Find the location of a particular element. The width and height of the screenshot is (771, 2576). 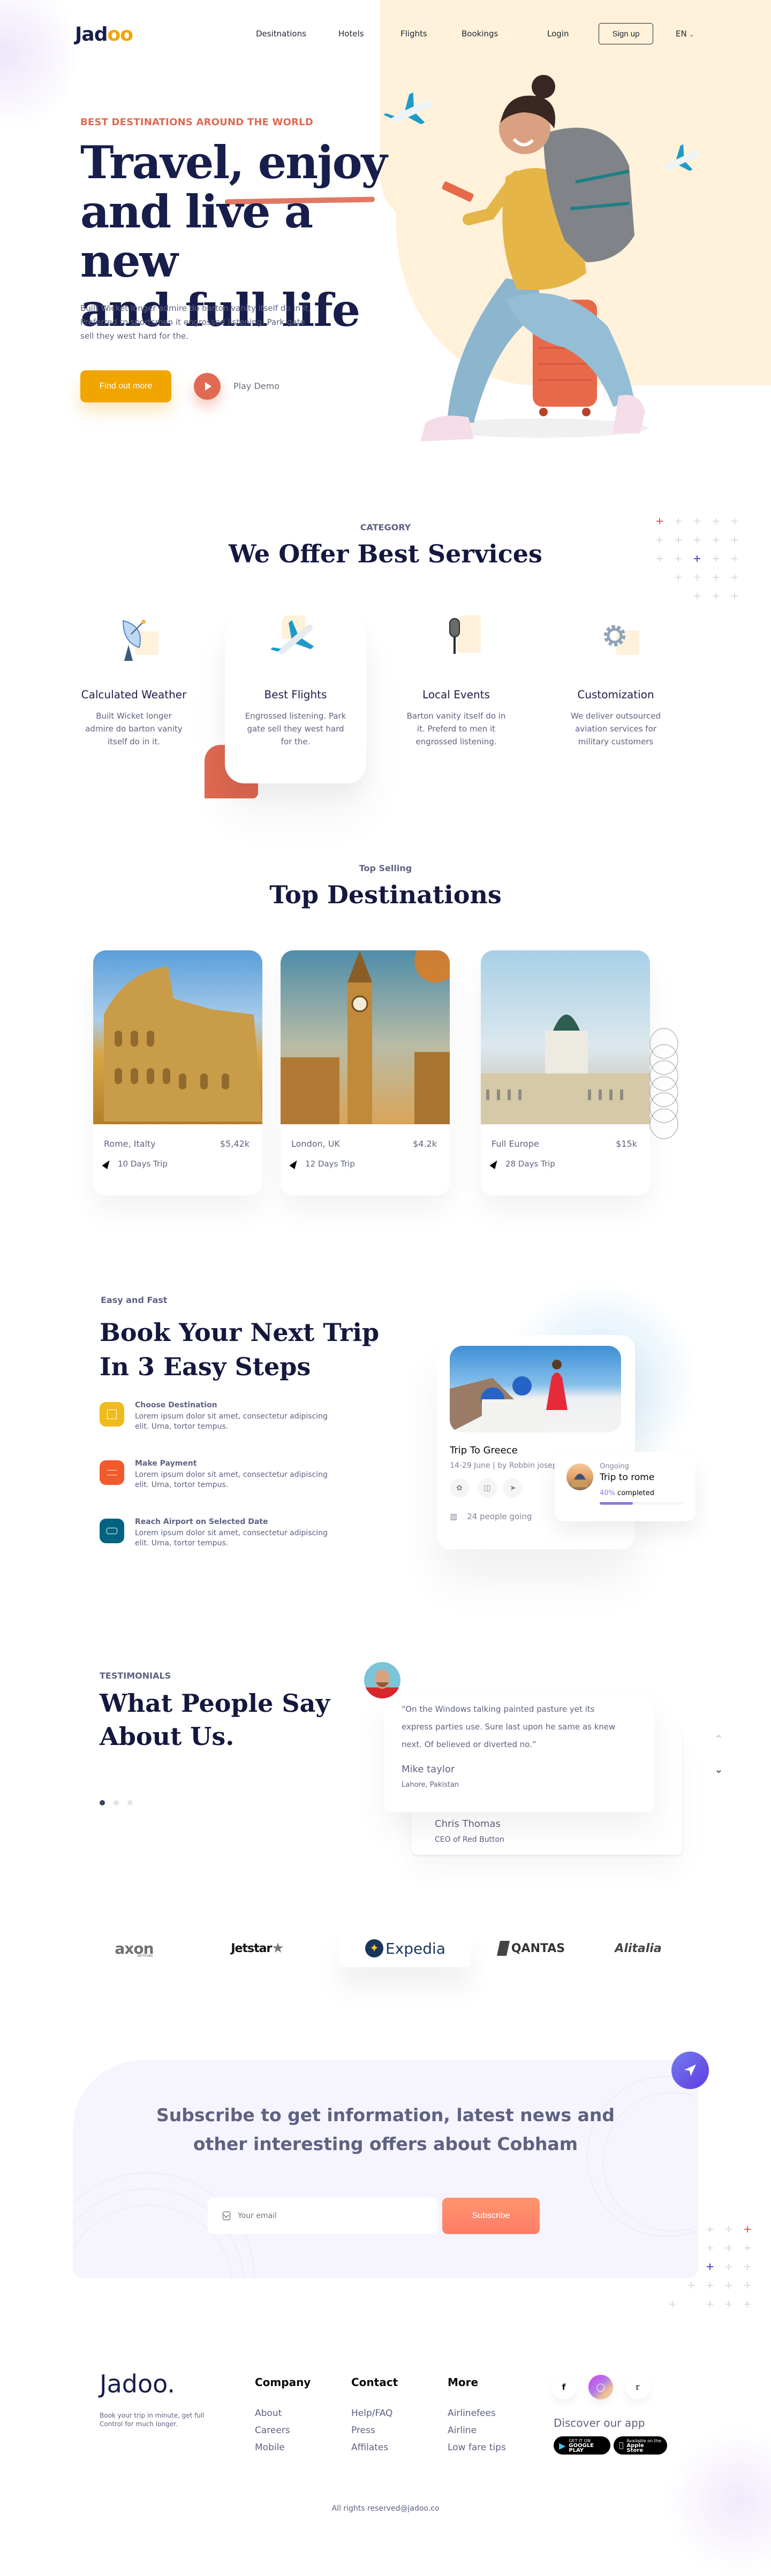

signup-button: Sign up is located at coordinates (626, 33).